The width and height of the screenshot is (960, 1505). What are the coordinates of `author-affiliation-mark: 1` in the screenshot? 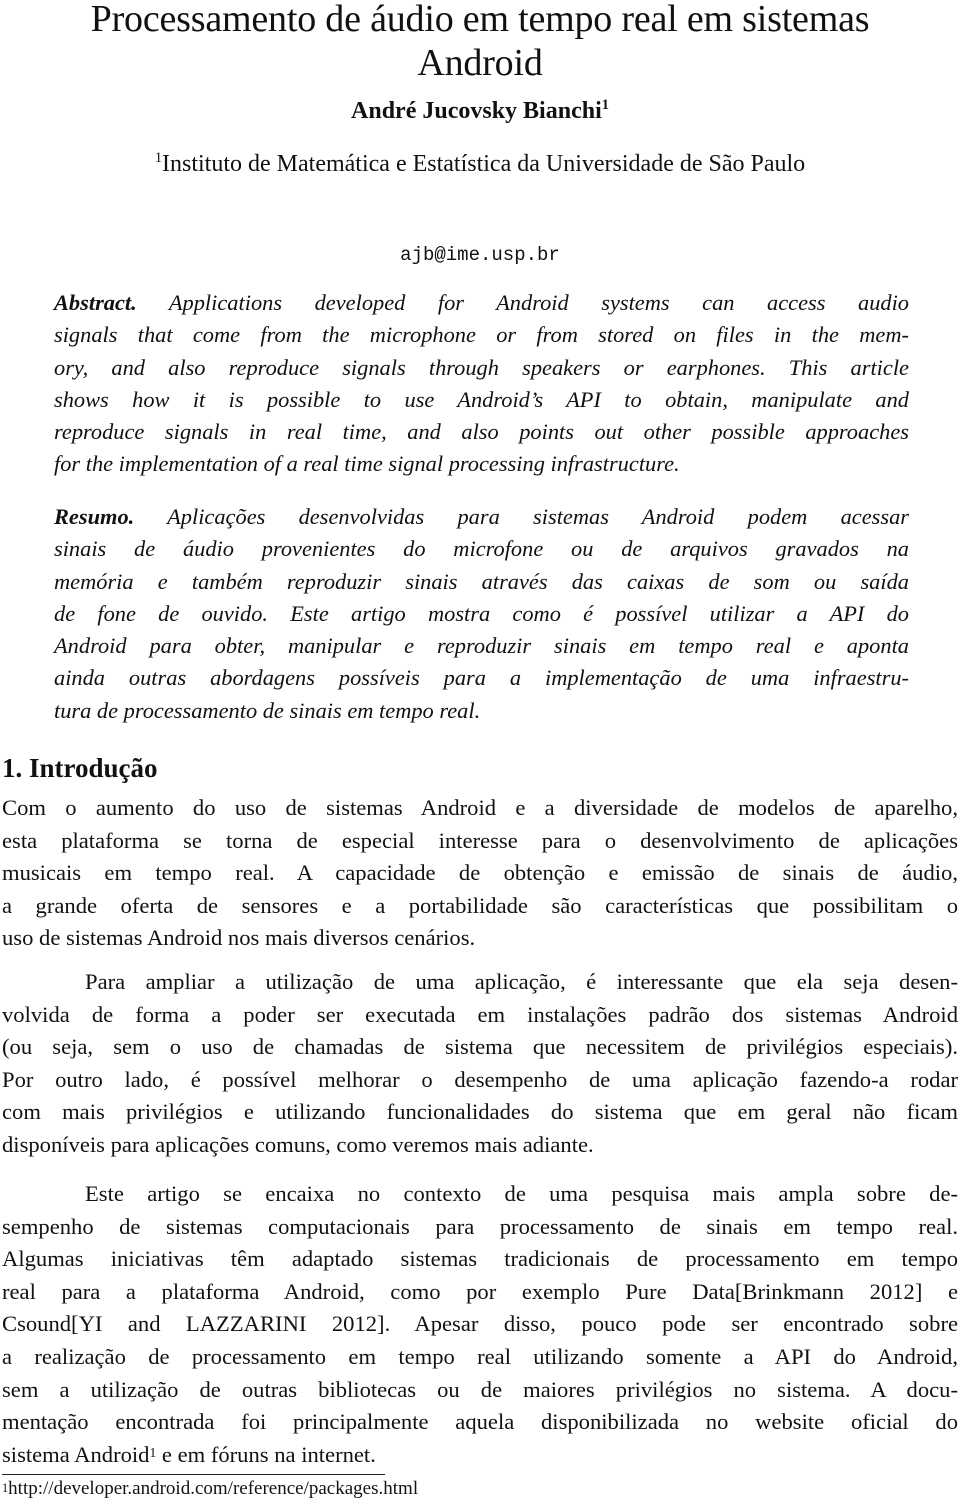 It's located at (605, 104).